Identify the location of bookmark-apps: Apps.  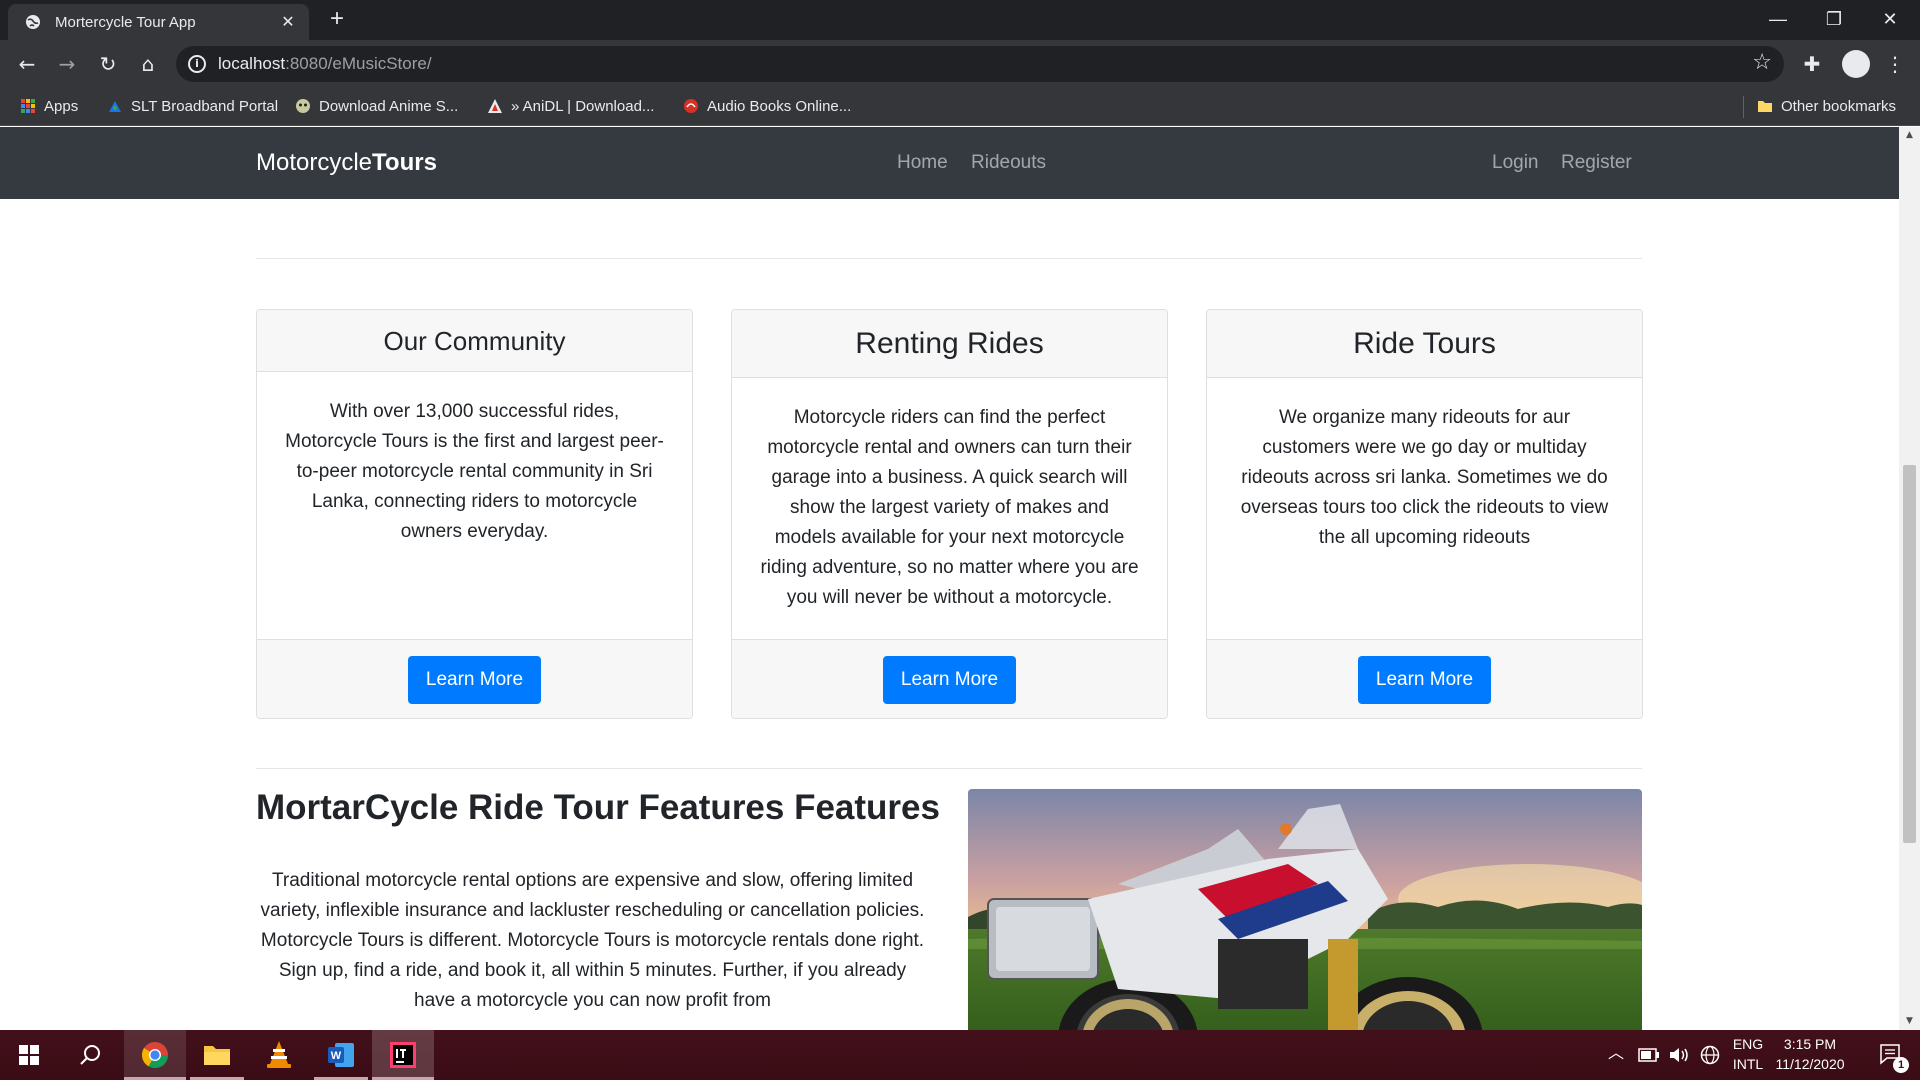
(49, 108).